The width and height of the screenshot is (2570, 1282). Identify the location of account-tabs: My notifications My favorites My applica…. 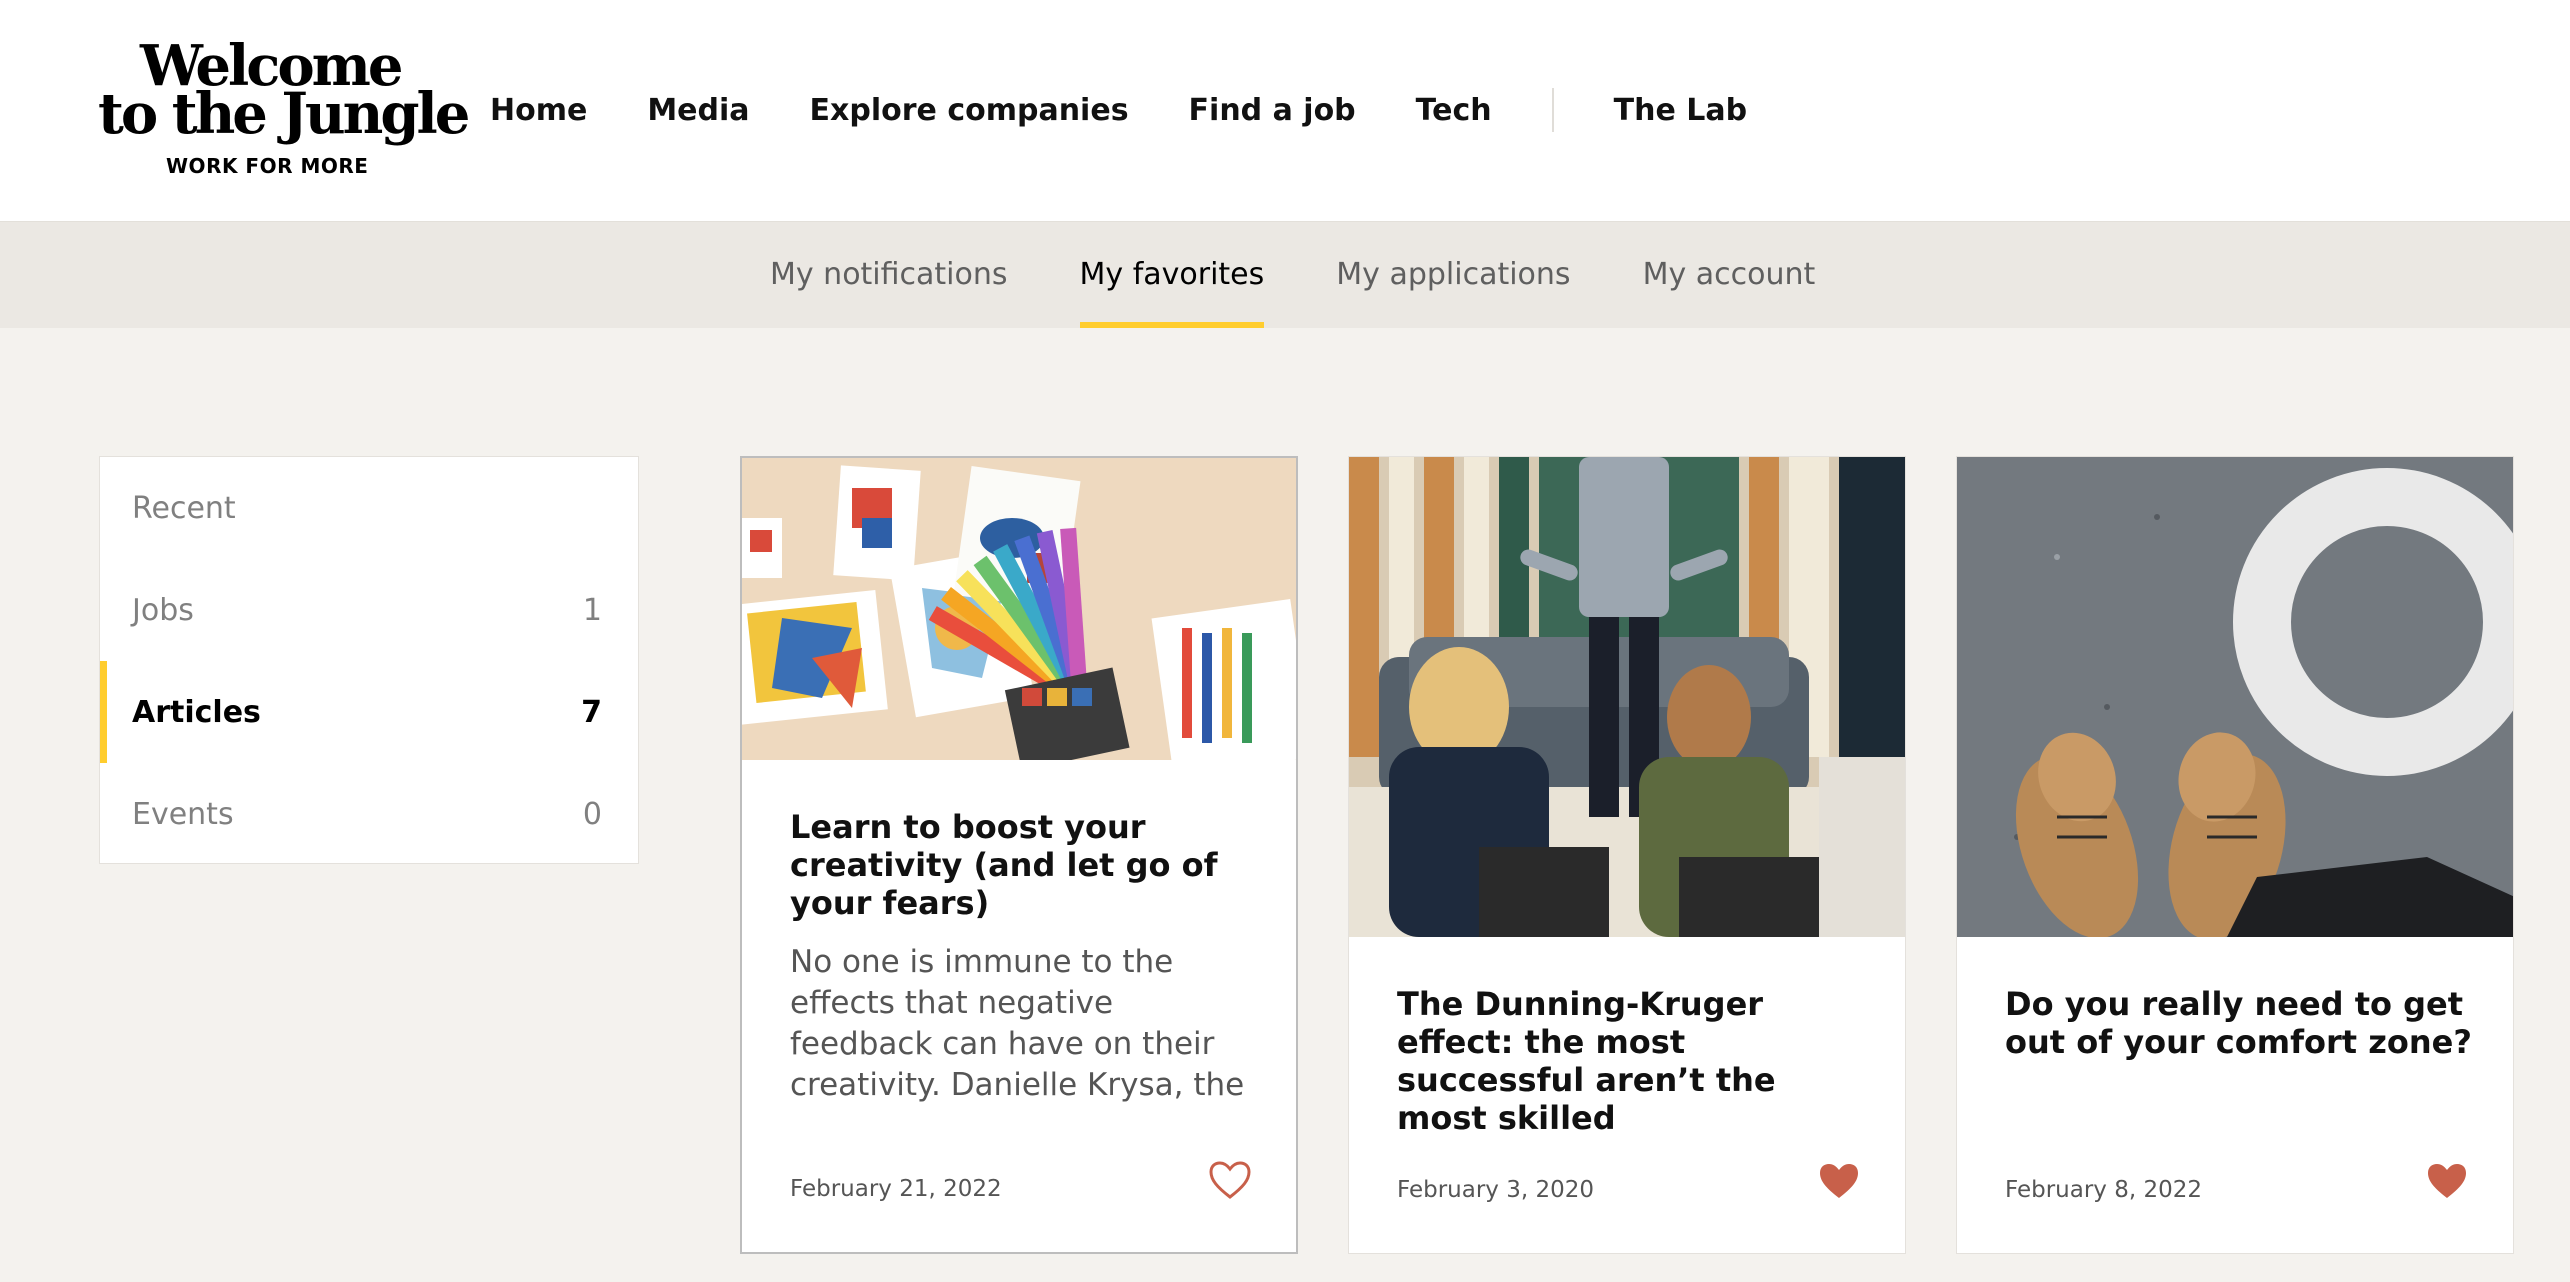
(1328, 275).